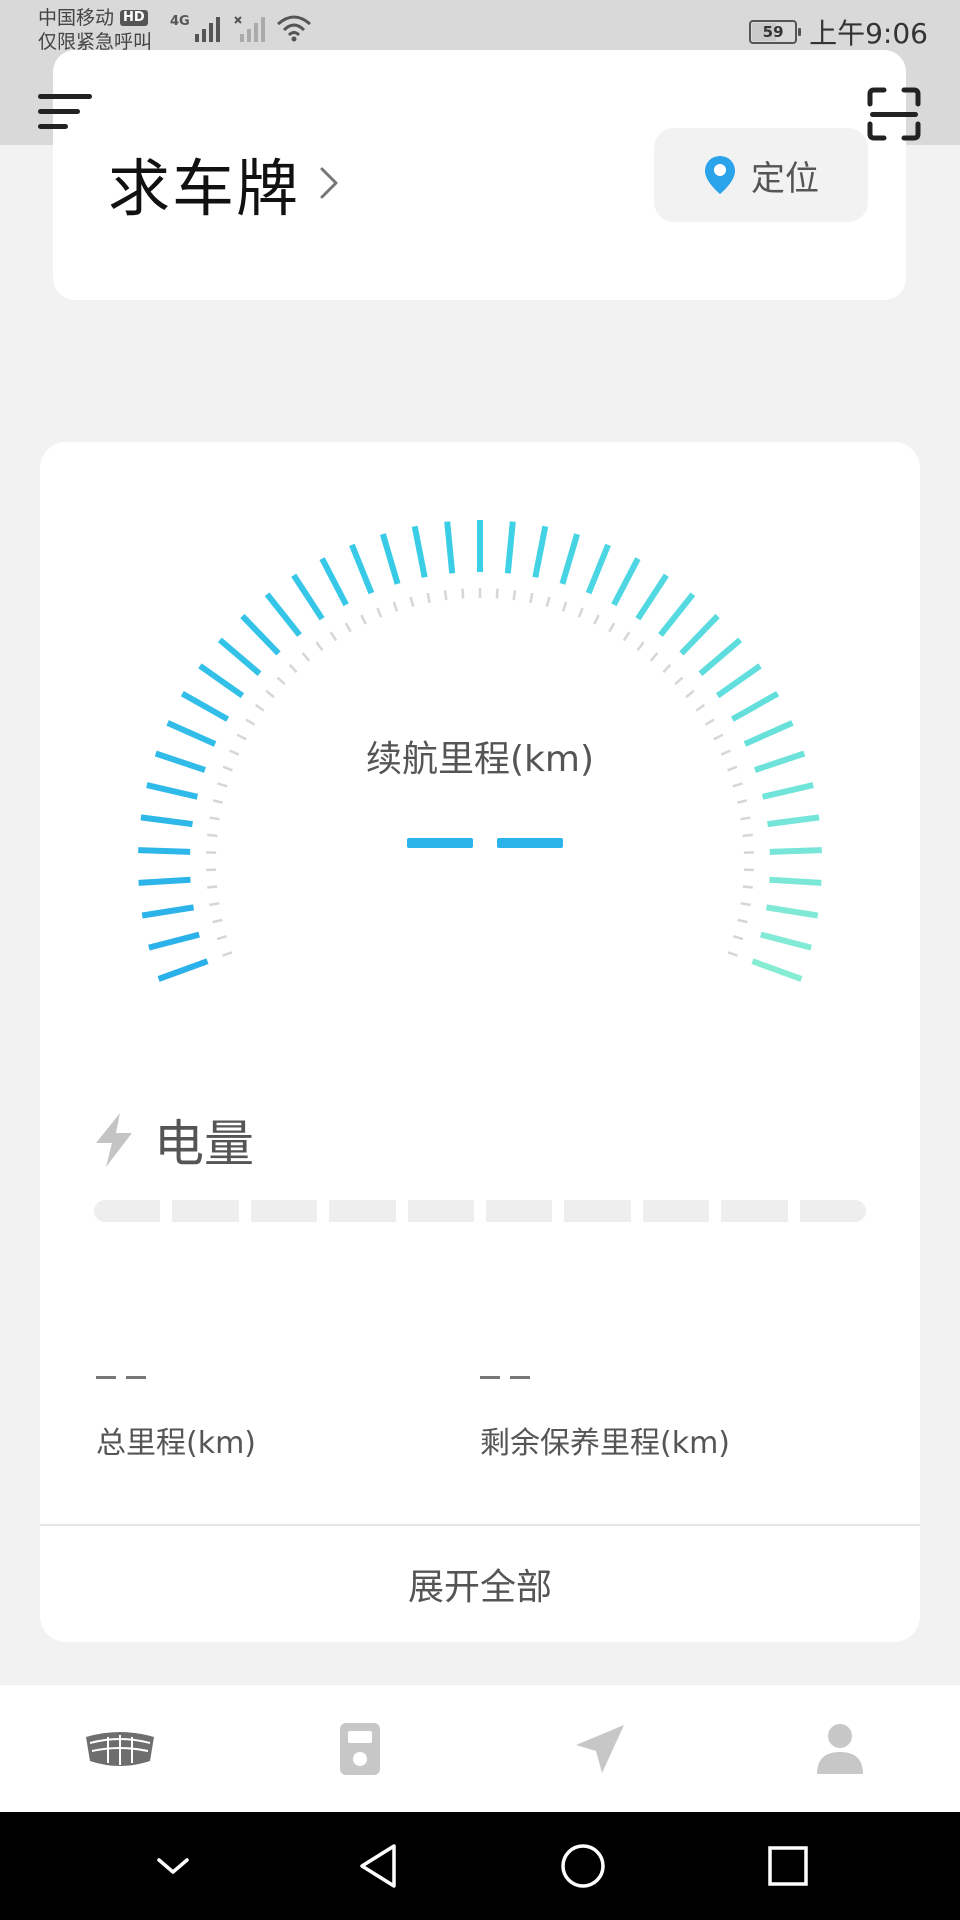  I want to click on signal-indicators: 4G, so click(241, 28).